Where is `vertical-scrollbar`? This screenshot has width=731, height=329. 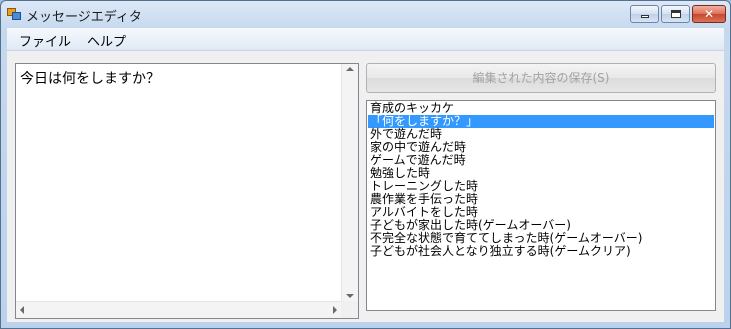
vertical-scrollbar is located at coordinates (349, 183).